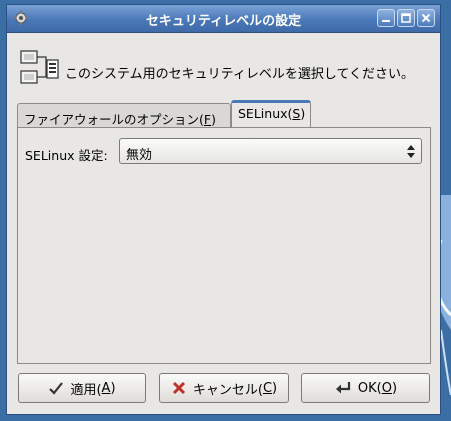  What do you see at coordinates (224, 388) in the screenshot?
I see `cancel-button: キャンセル(C)` at bounding box center [224, 388].